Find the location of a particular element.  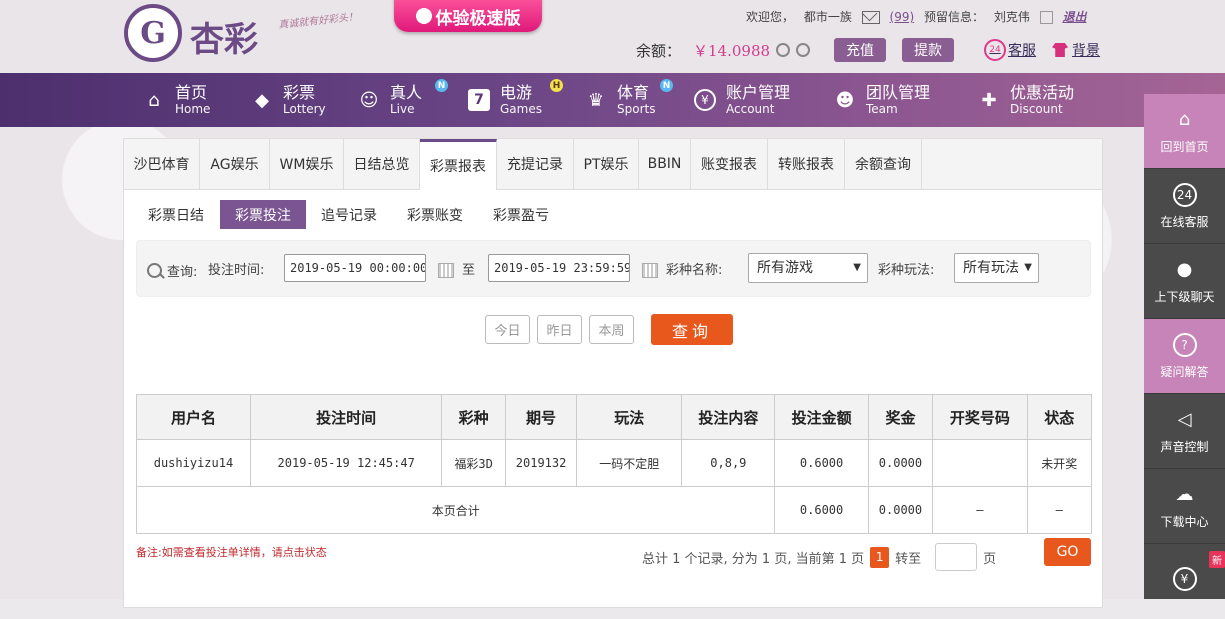

logo: G 杏彩 真诚就有好彩头！ is located at coordinates (244, 35).